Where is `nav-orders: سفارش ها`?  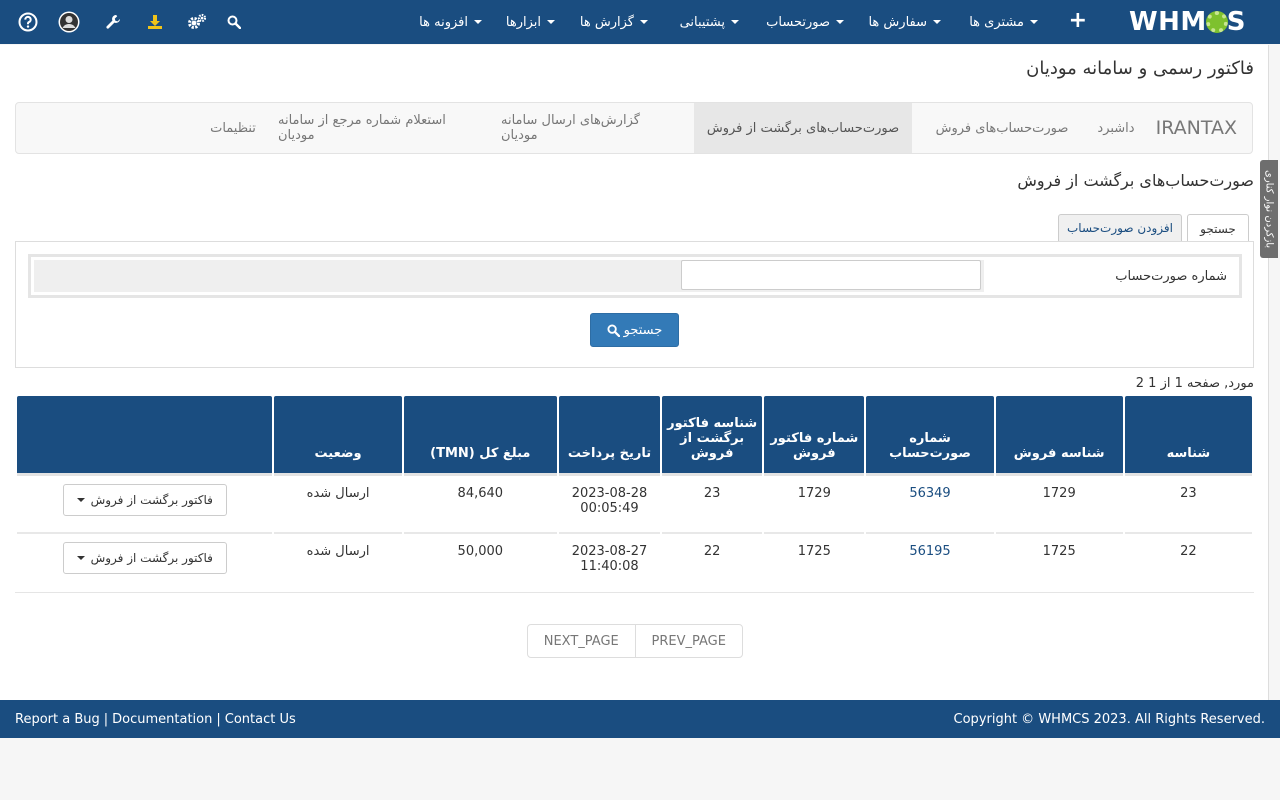
nav-orders: سفارش ها is located at coordinates (904, 22).